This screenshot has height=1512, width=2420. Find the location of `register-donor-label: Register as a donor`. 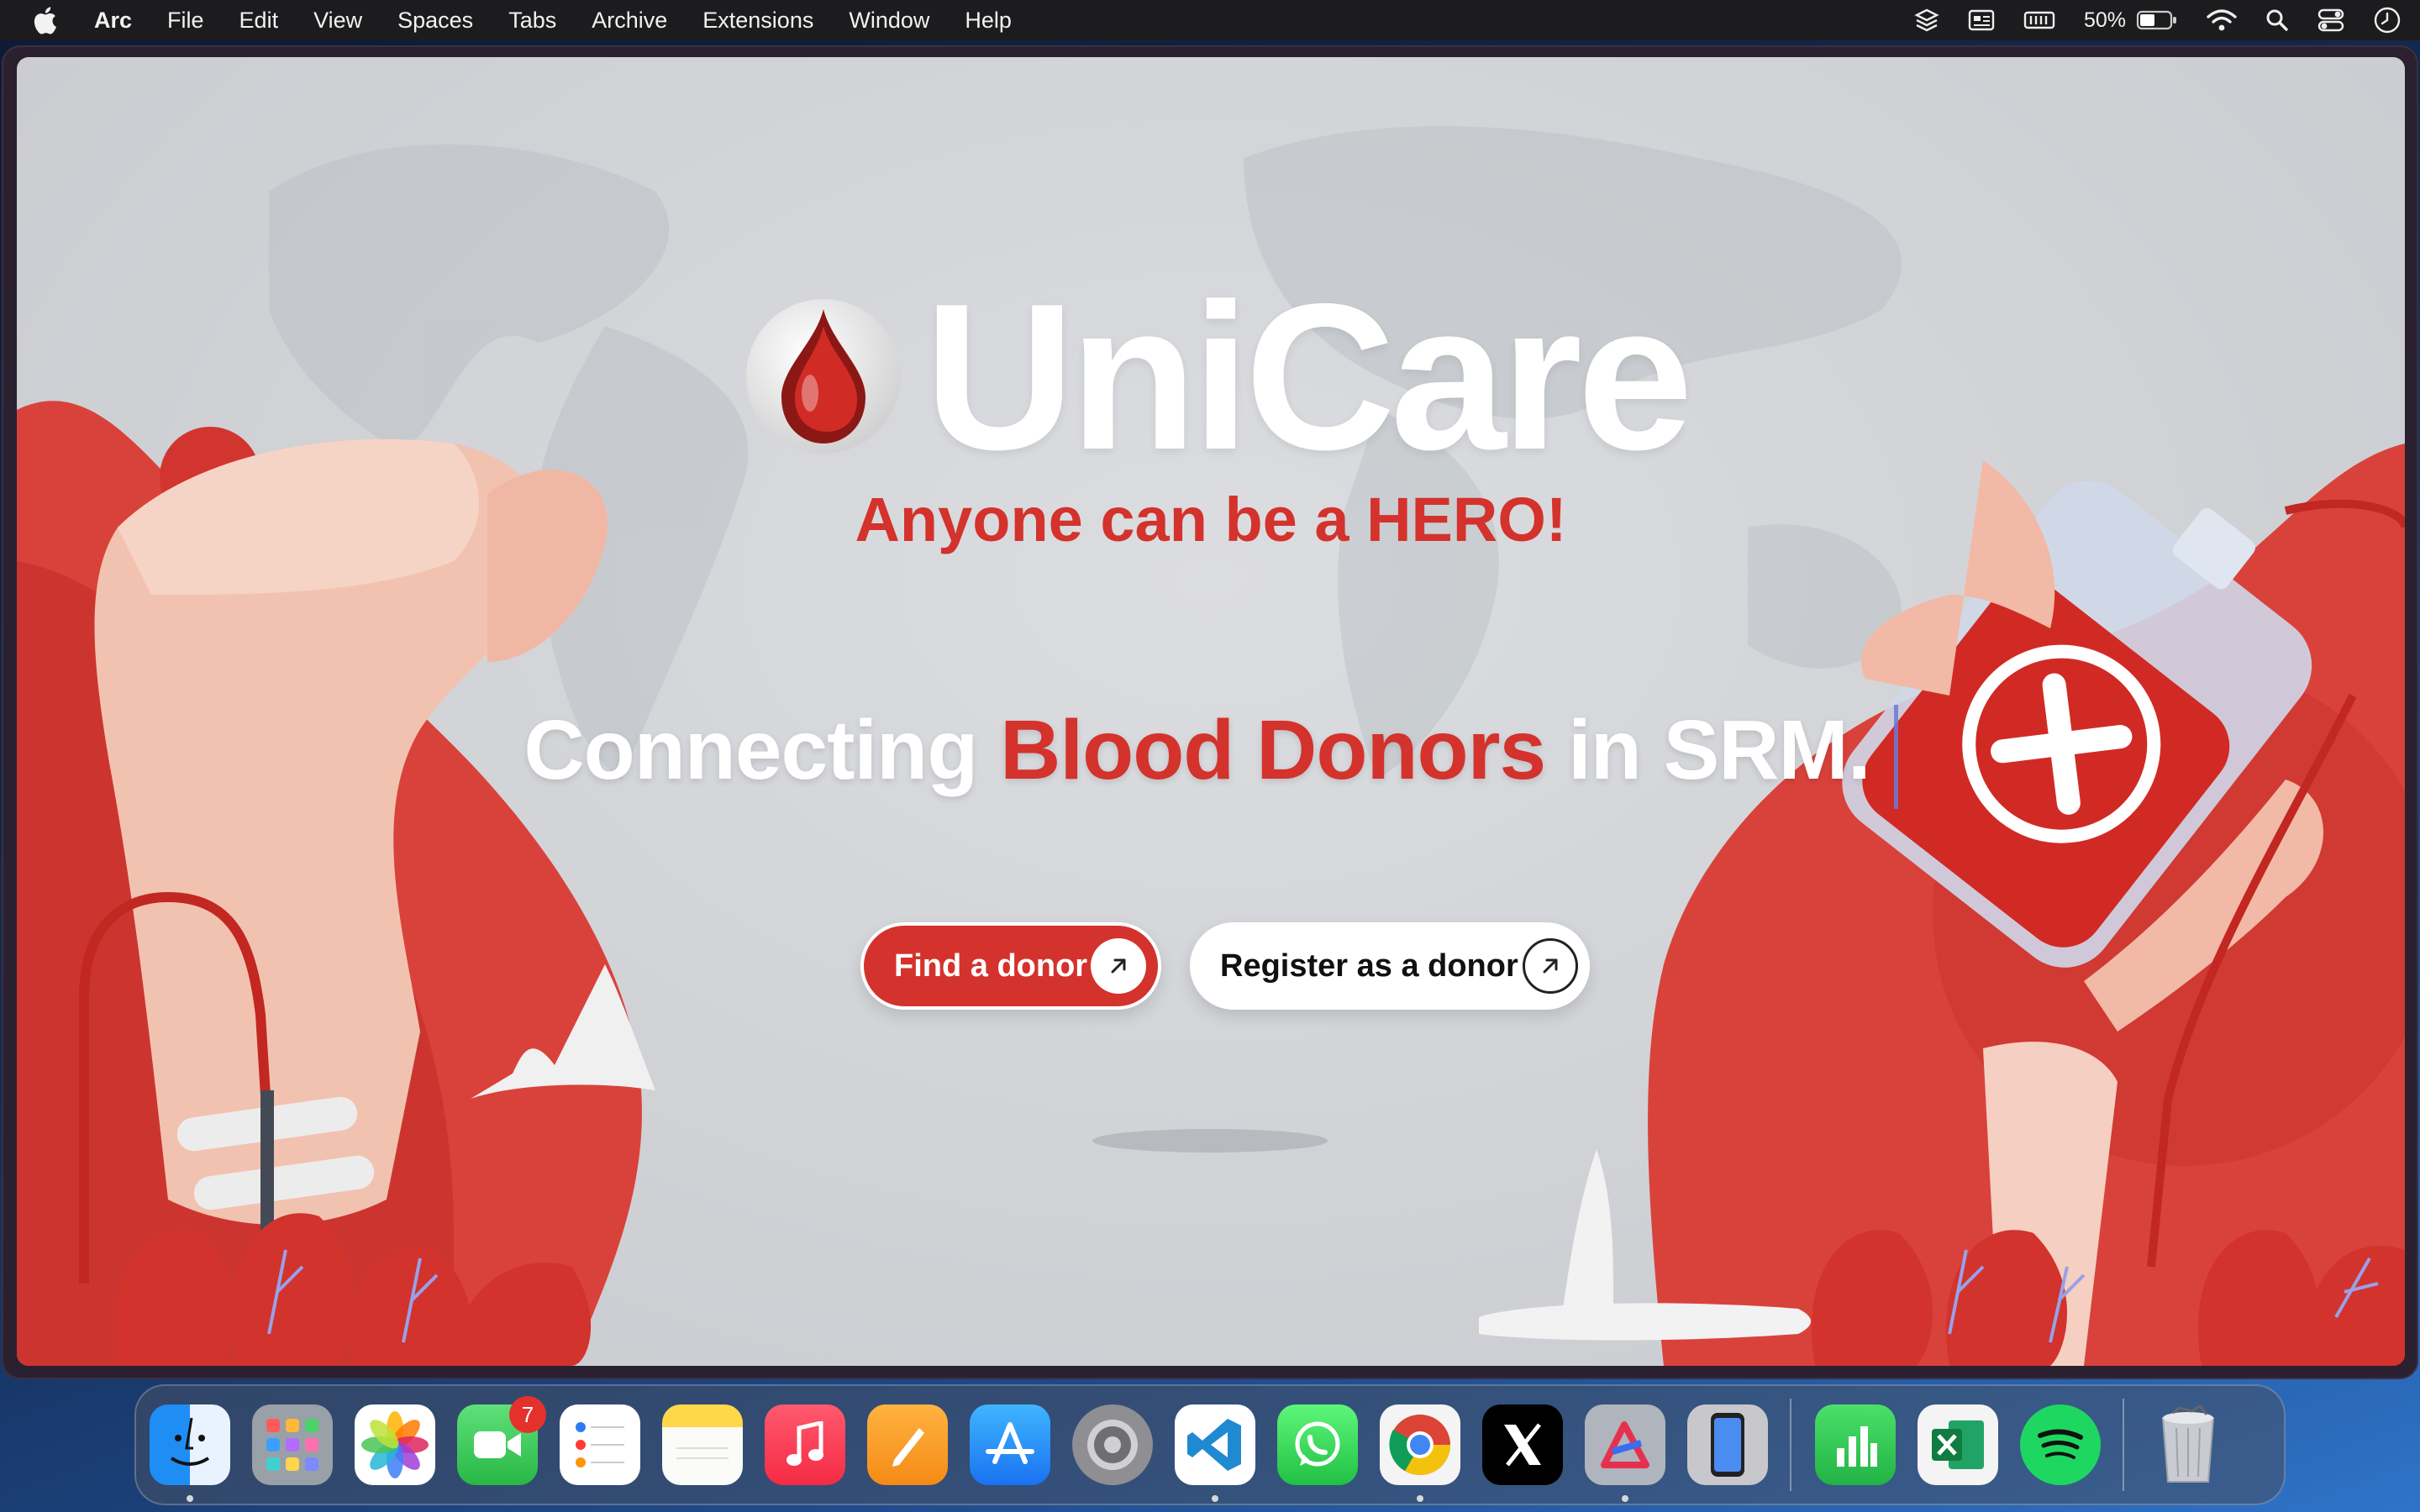

register-donor-label: Register as a donor is located at coordinates (1369, 966).